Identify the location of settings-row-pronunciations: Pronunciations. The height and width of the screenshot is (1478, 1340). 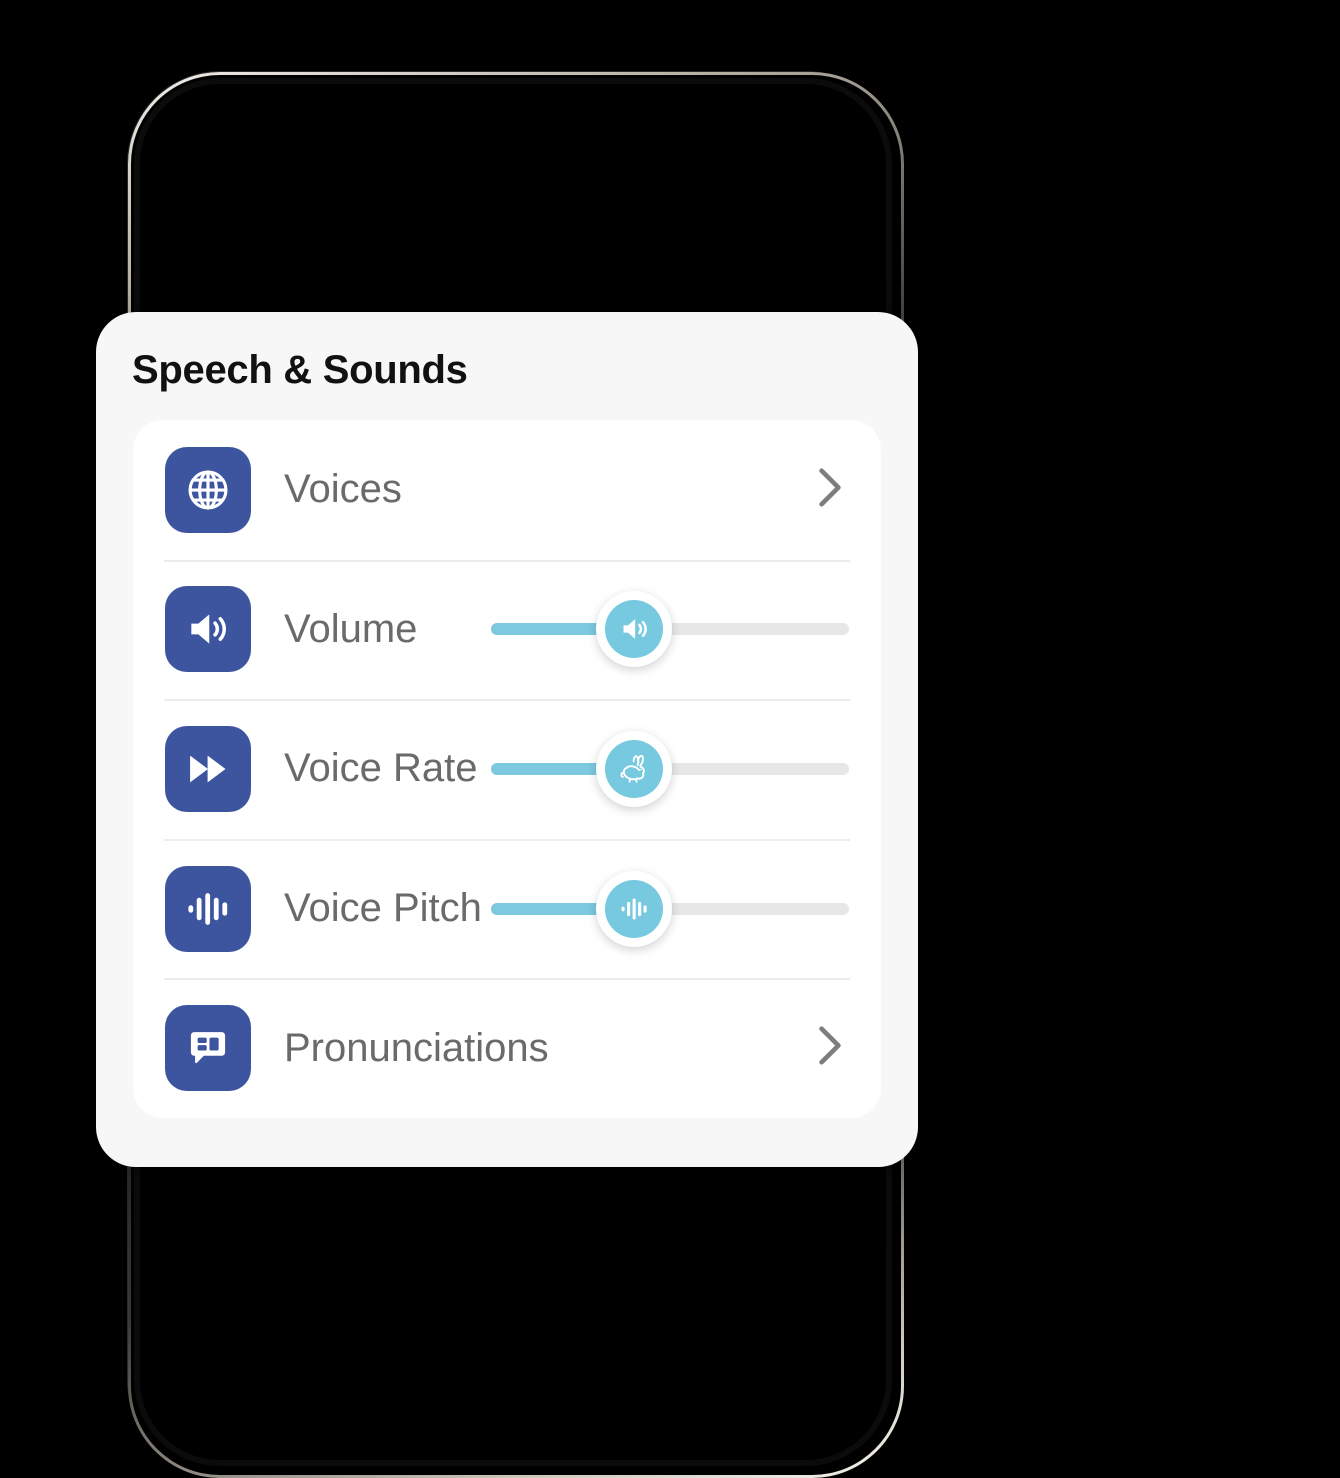
(507, 1048).